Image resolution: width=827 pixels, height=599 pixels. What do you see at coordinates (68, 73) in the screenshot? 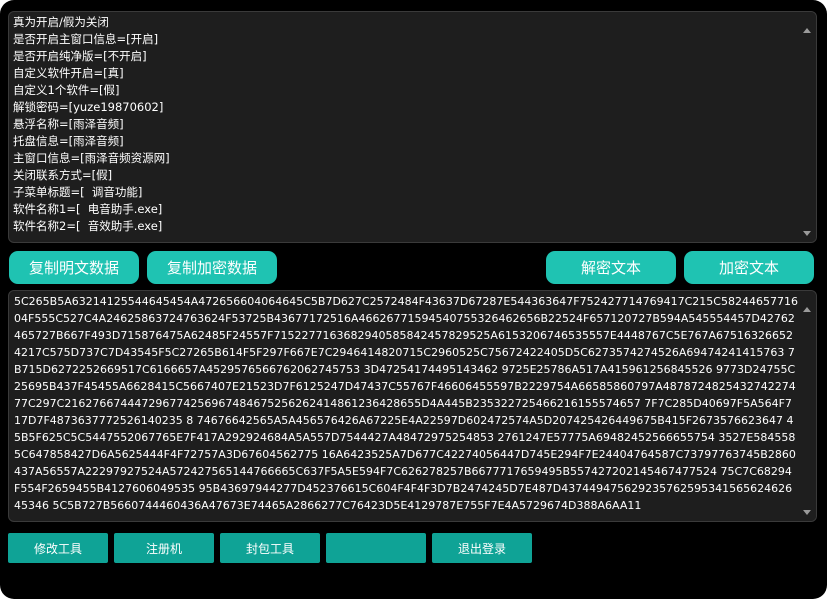
I see `config-line: 自定义软件开启=[真]` at bounding box center [68, 73].